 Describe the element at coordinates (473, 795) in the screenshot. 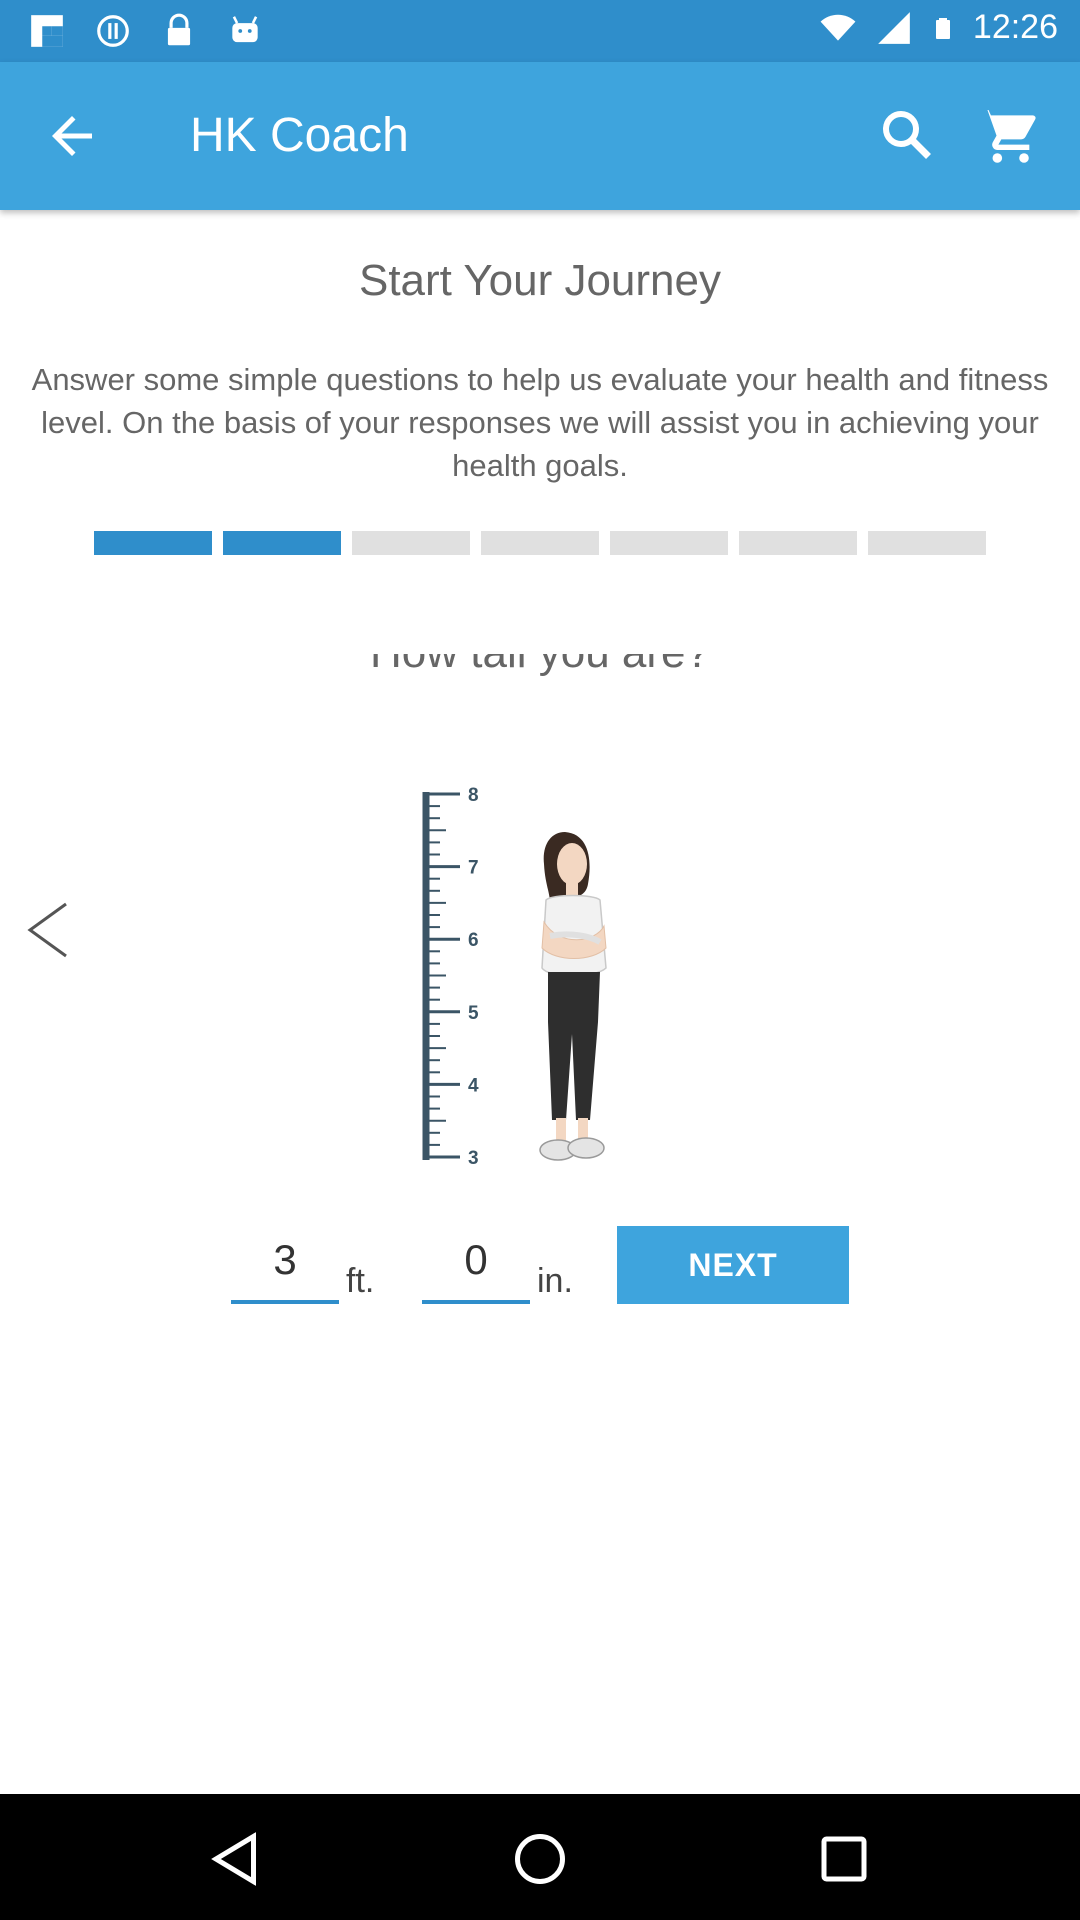

I see `ruler-label: 8` at that location.